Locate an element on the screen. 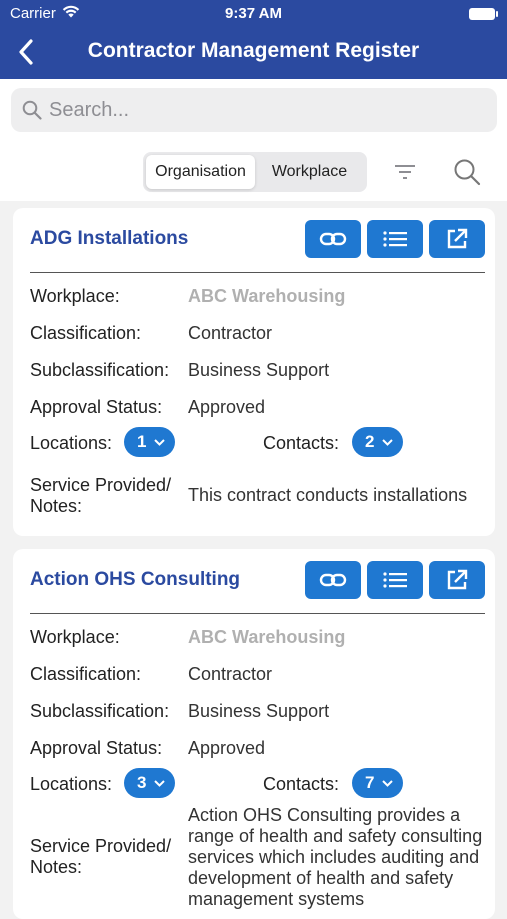 This screenshot has height=919, width=507. search-bar is located at coordinates (254, 110).